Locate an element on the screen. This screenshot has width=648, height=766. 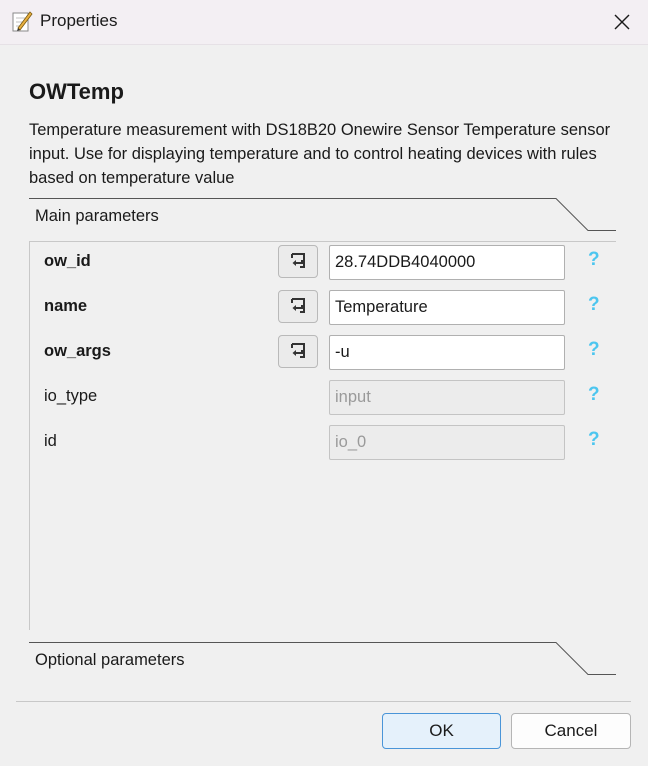
ok-button: OK is located at coordinates (441, 731).